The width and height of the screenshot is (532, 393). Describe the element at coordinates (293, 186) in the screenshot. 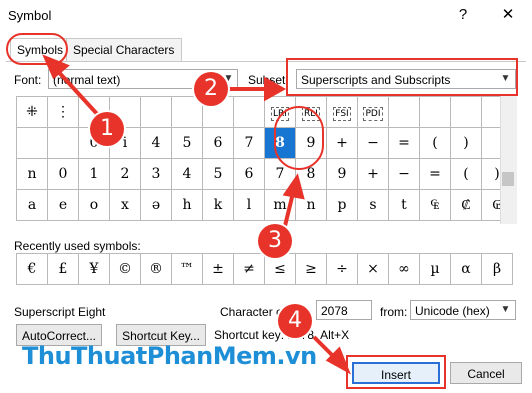

I see `arrow-3-head` at that location.